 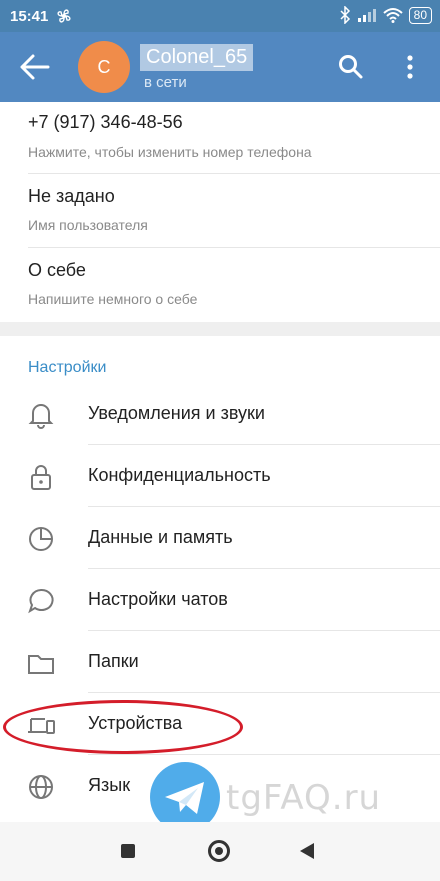 What do you see at coordinates (64, 16) in the screenshot?
I see `fan-icon` at bounding box center [64, 16].